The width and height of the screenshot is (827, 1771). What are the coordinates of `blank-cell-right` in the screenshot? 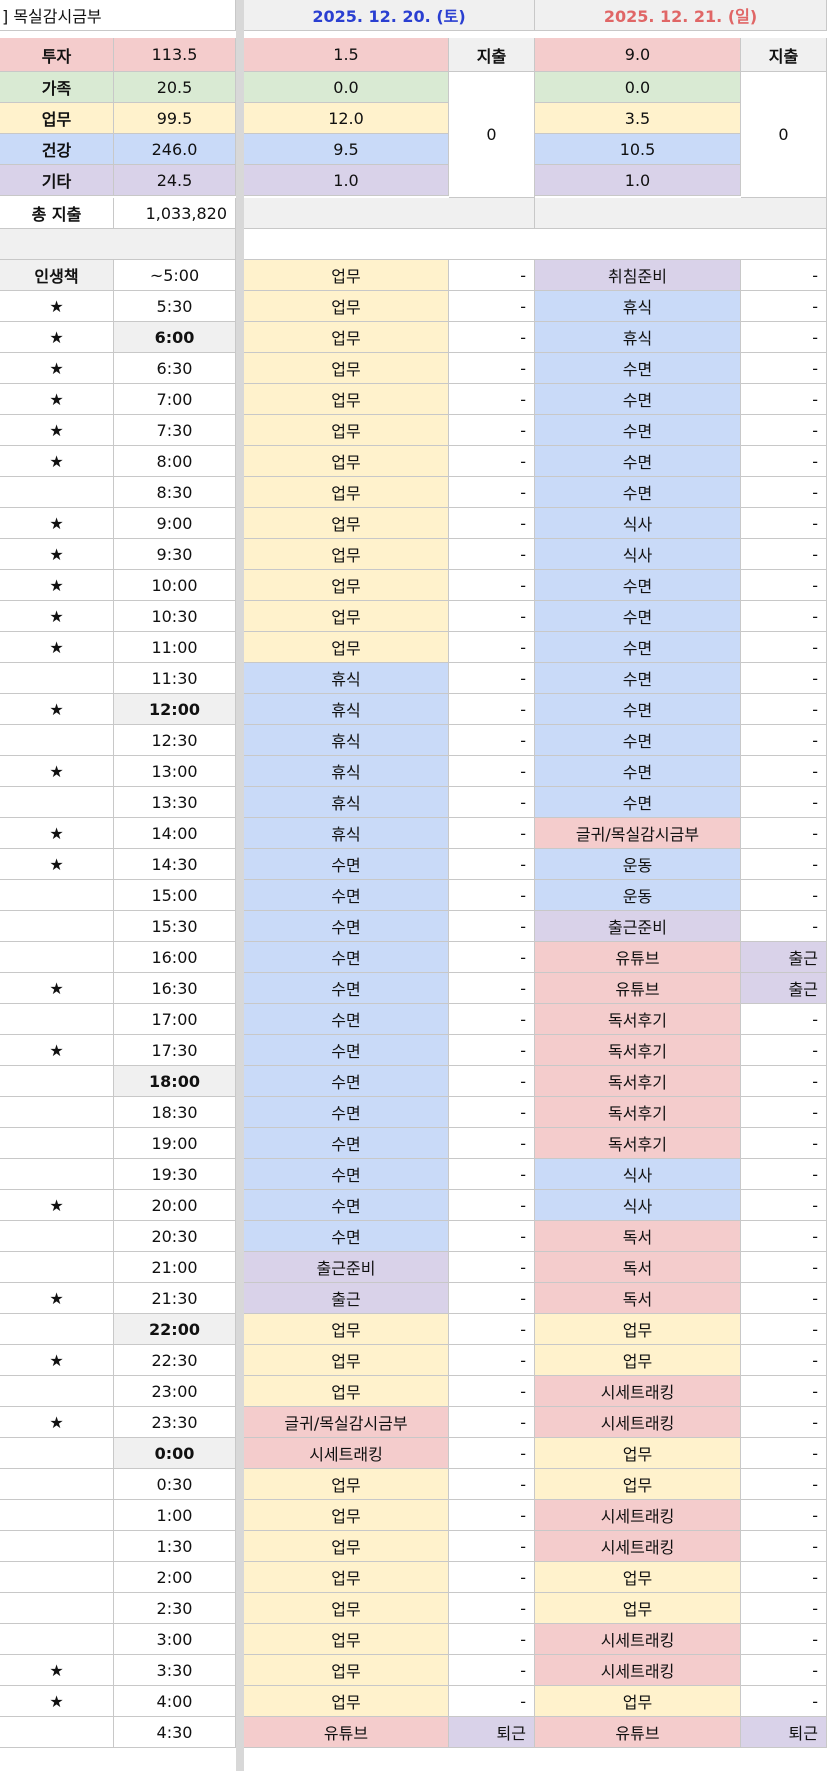 It's located at (535, 244).